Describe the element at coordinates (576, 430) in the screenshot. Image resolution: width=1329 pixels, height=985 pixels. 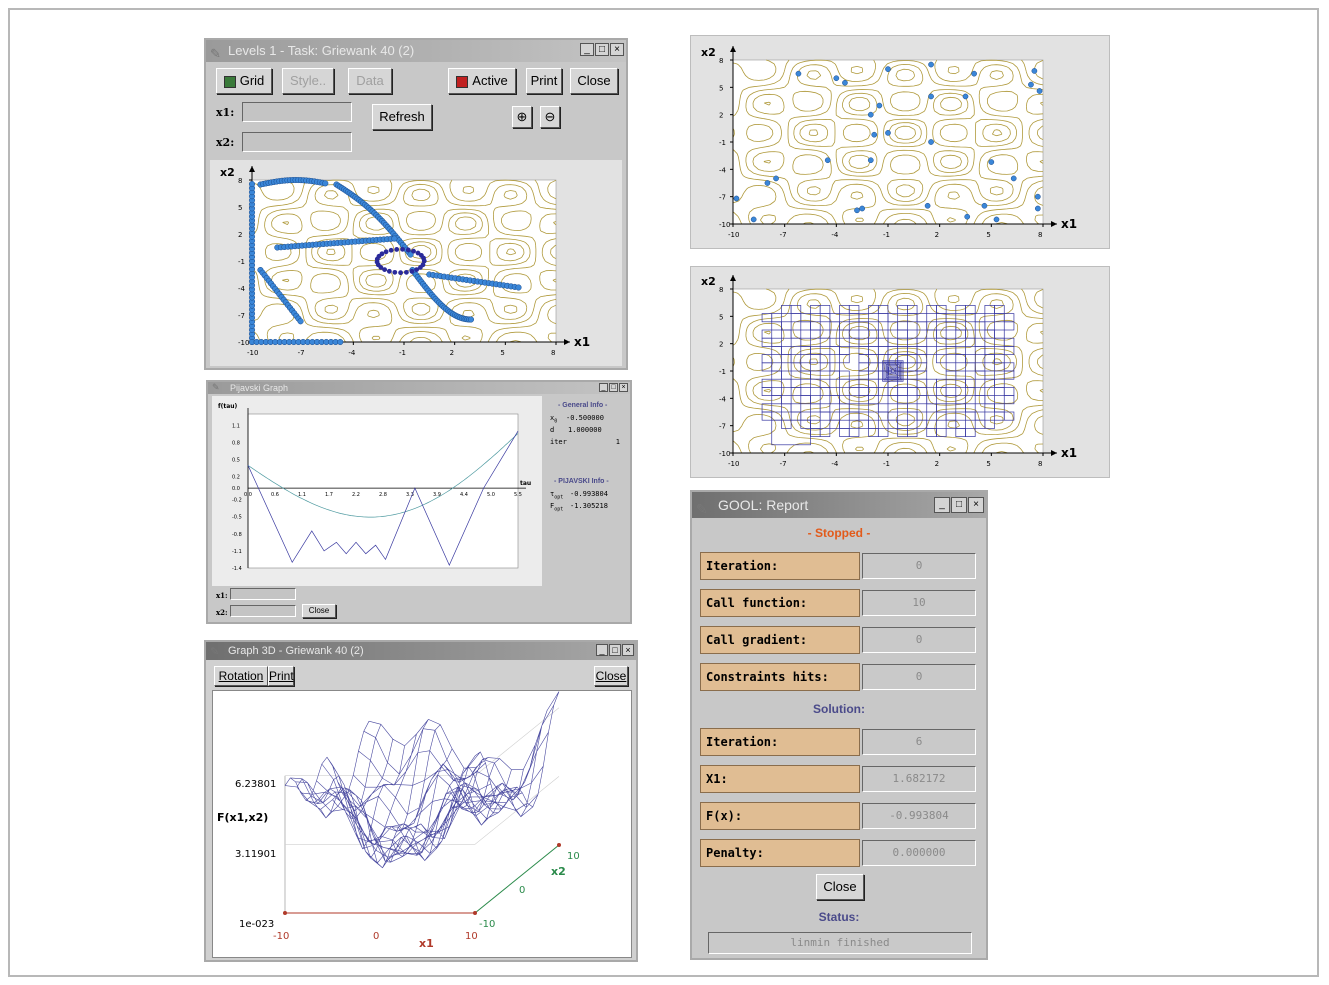
I see `d-row: d 1.000000` at that location.